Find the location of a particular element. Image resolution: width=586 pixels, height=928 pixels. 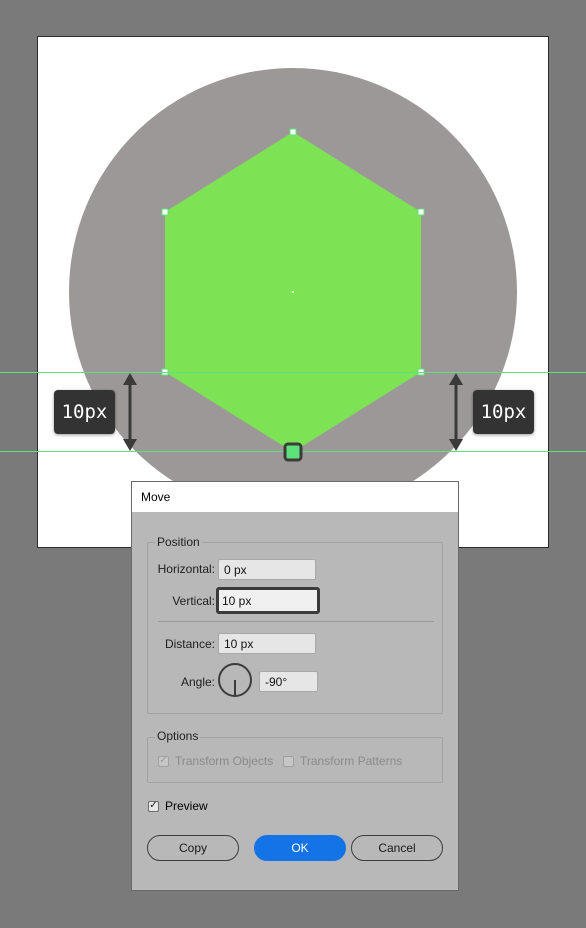

ok-button: OK is located at coordinates (300, 848).